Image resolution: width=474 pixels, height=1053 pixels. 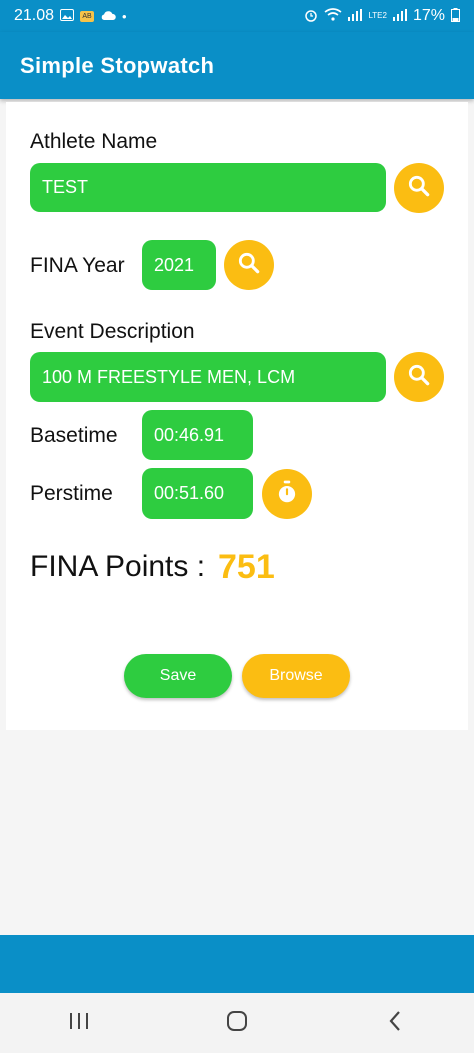 I want to click on athlete-name-value: TEST, so click(x=65, y=187).